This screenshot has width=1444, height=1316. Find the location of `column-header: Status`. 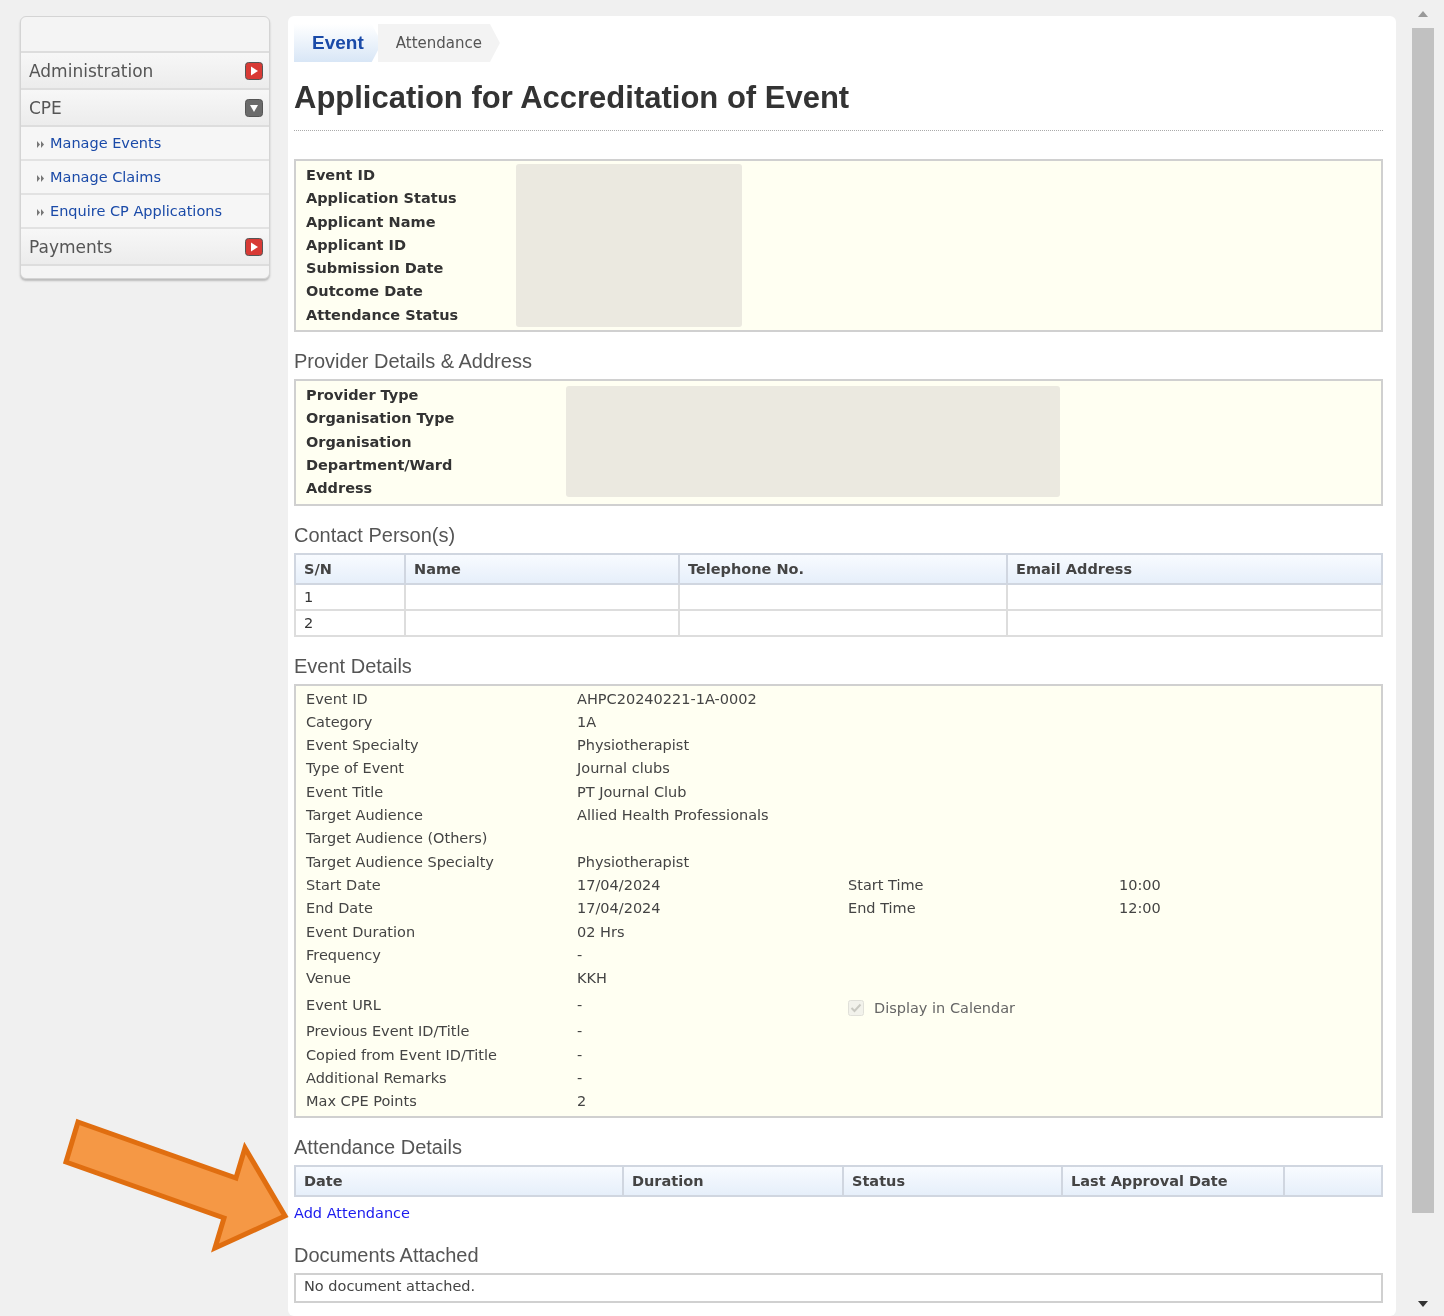

column-header: Status is located at coordinates (952, 1180).